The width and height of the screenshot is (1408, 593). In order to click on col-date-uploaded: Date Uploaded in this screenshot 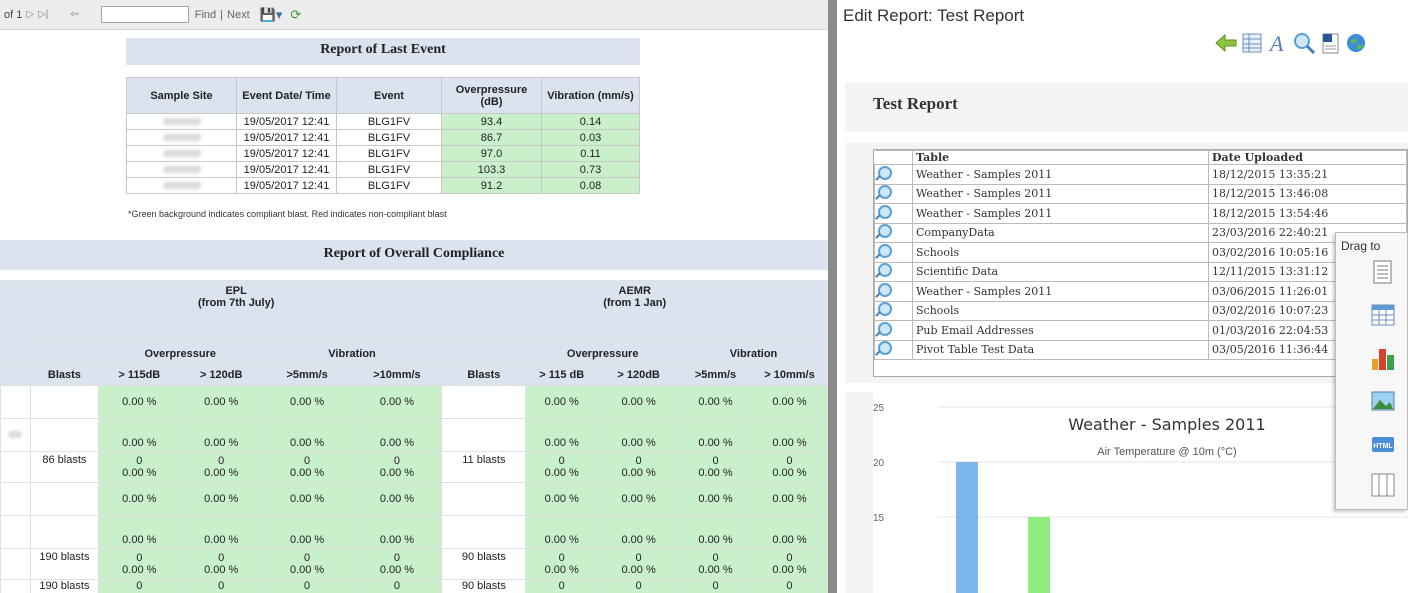, I will do `click(1307, 157)`.